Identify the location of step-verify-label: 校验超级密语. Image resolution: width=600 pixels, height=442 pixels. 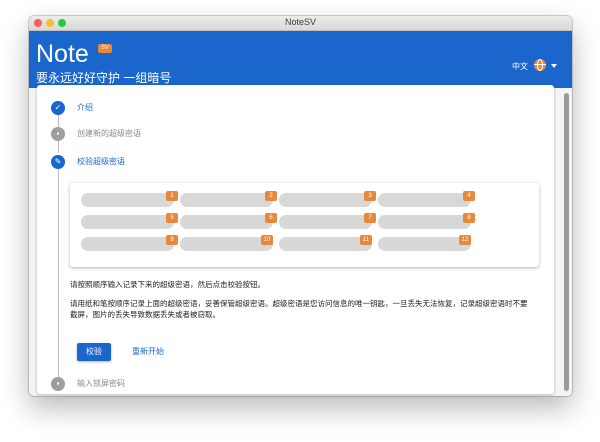
(101, 162).